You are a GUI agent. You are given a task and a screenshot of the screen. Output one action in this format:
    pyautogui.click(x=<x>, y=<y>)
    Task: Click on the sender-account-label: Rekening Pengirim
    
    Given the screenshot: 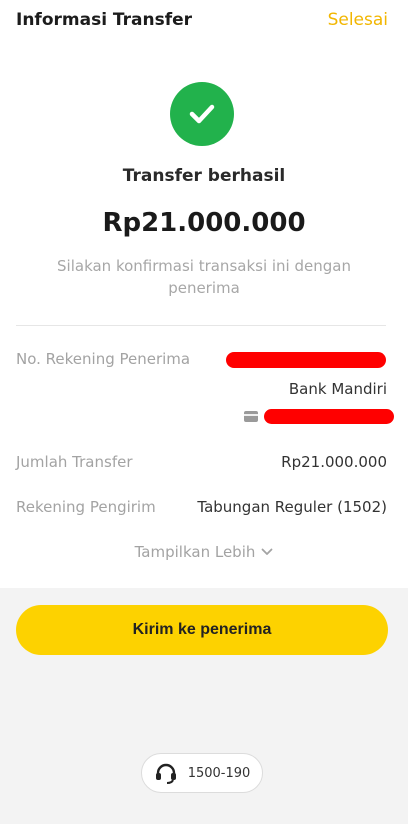 What is the action you would take?
    pyautogui.click(x=86, y=507)
    